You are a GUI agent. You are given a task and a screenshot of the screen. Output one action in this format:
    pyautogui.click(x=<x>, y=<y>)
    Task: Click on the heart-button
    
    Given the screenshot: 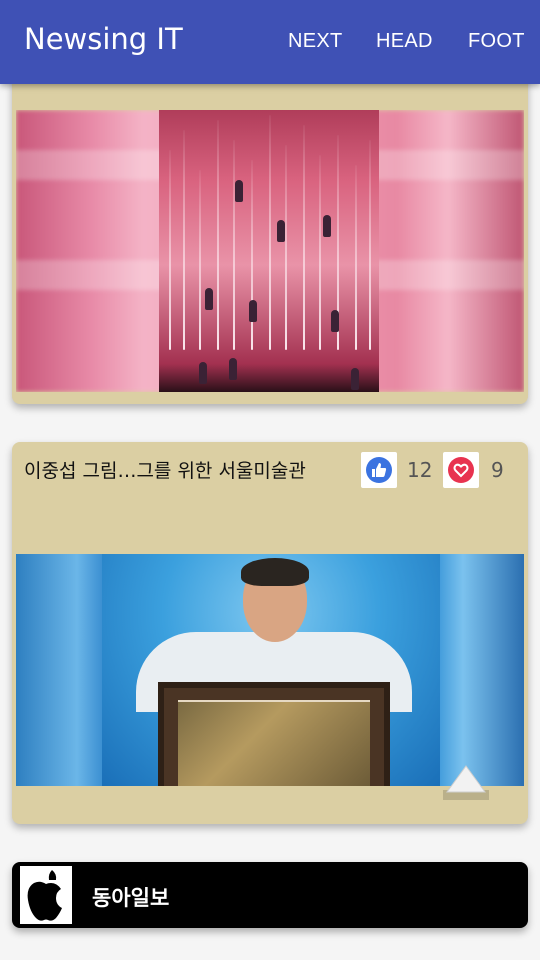 What is the action you would take?
    pyautogui.click(x=461, y=470)
    